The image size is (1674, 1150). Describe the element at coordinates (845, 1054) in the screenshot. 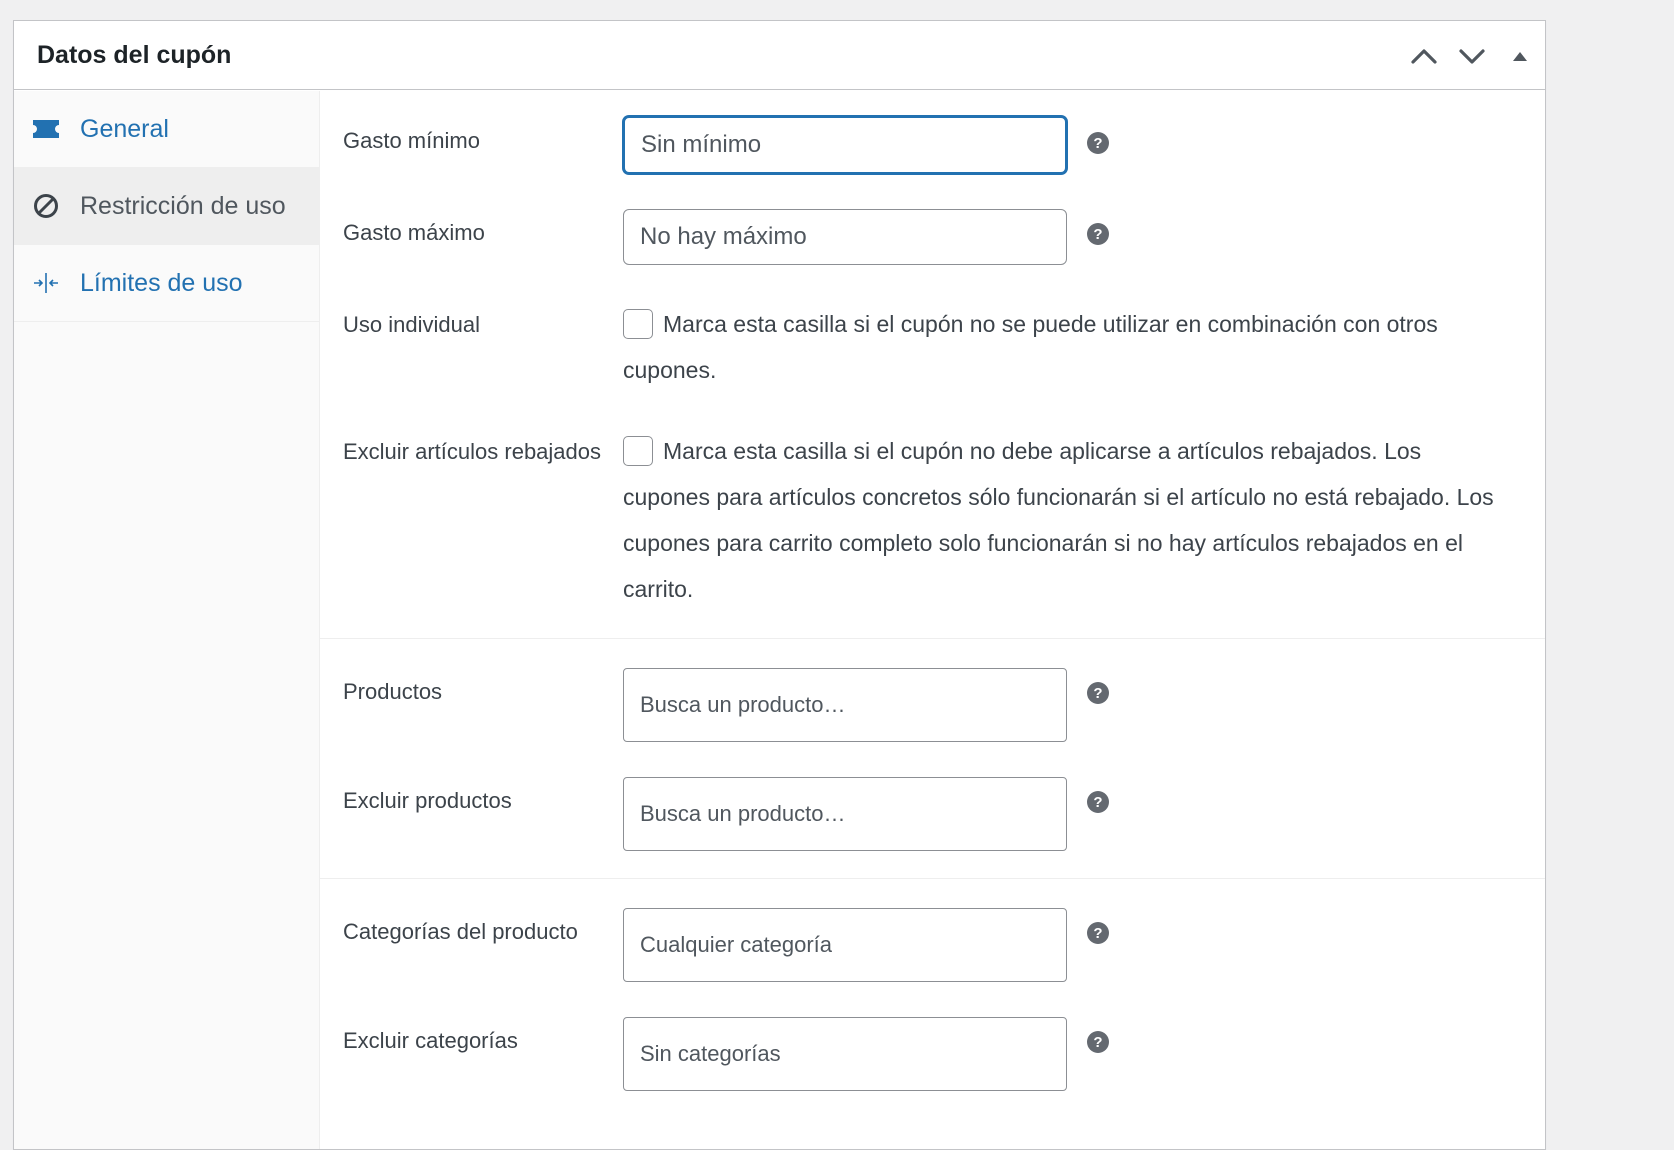

I see `exclude-categories-search-input: Sin categorías` at that location.